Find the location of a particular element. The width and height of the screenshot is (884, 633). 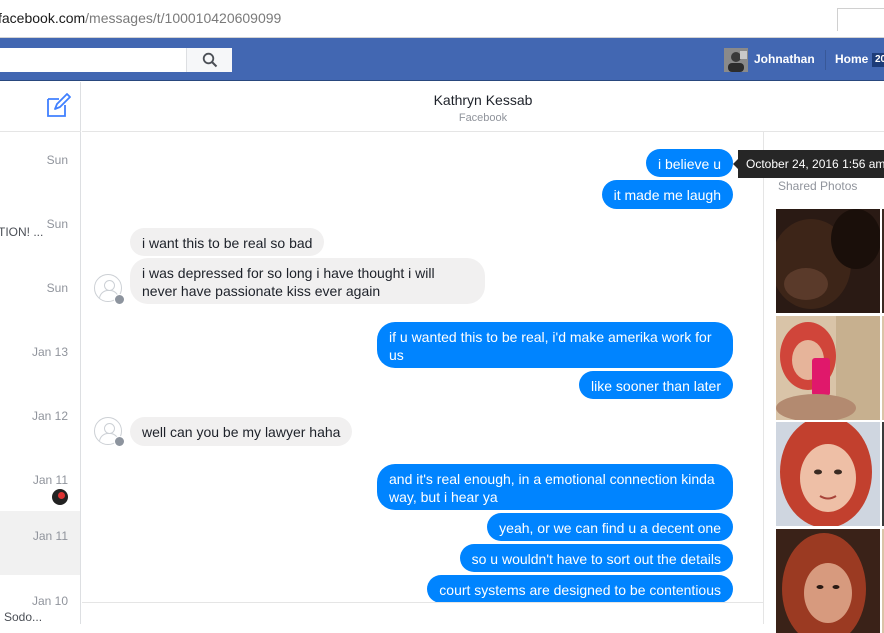

conversation-date: Jan 12 is located at coordinates (49, 416).